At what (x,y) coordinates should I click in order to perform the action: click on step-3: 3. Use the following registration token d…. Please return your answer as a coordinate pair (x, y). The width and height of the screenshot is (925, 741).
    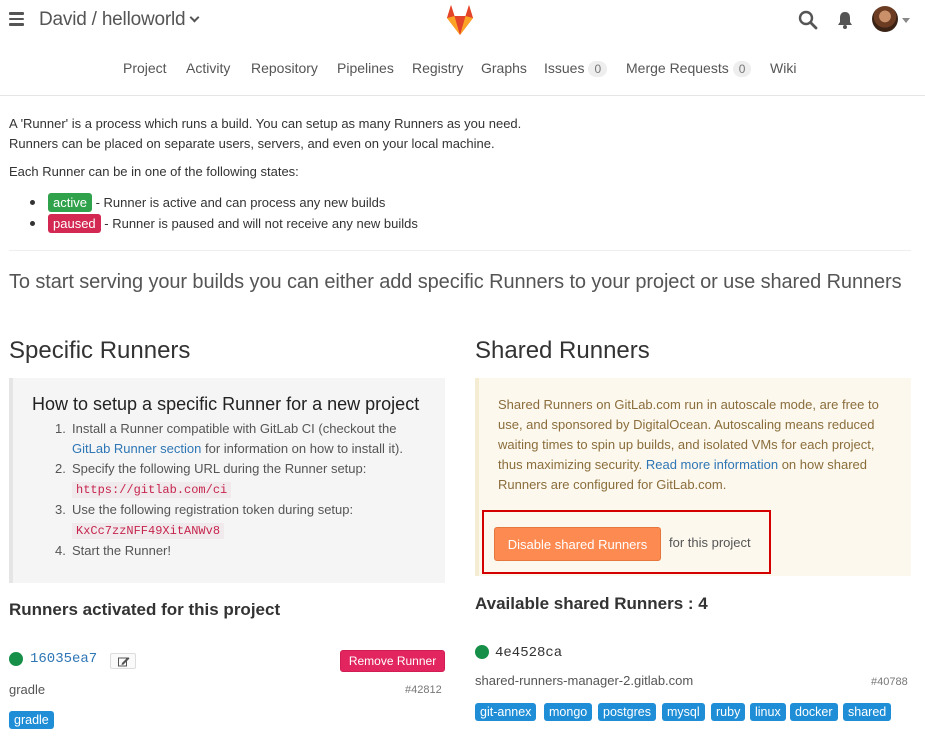
    Looking at the image, I should click on (204, 509).